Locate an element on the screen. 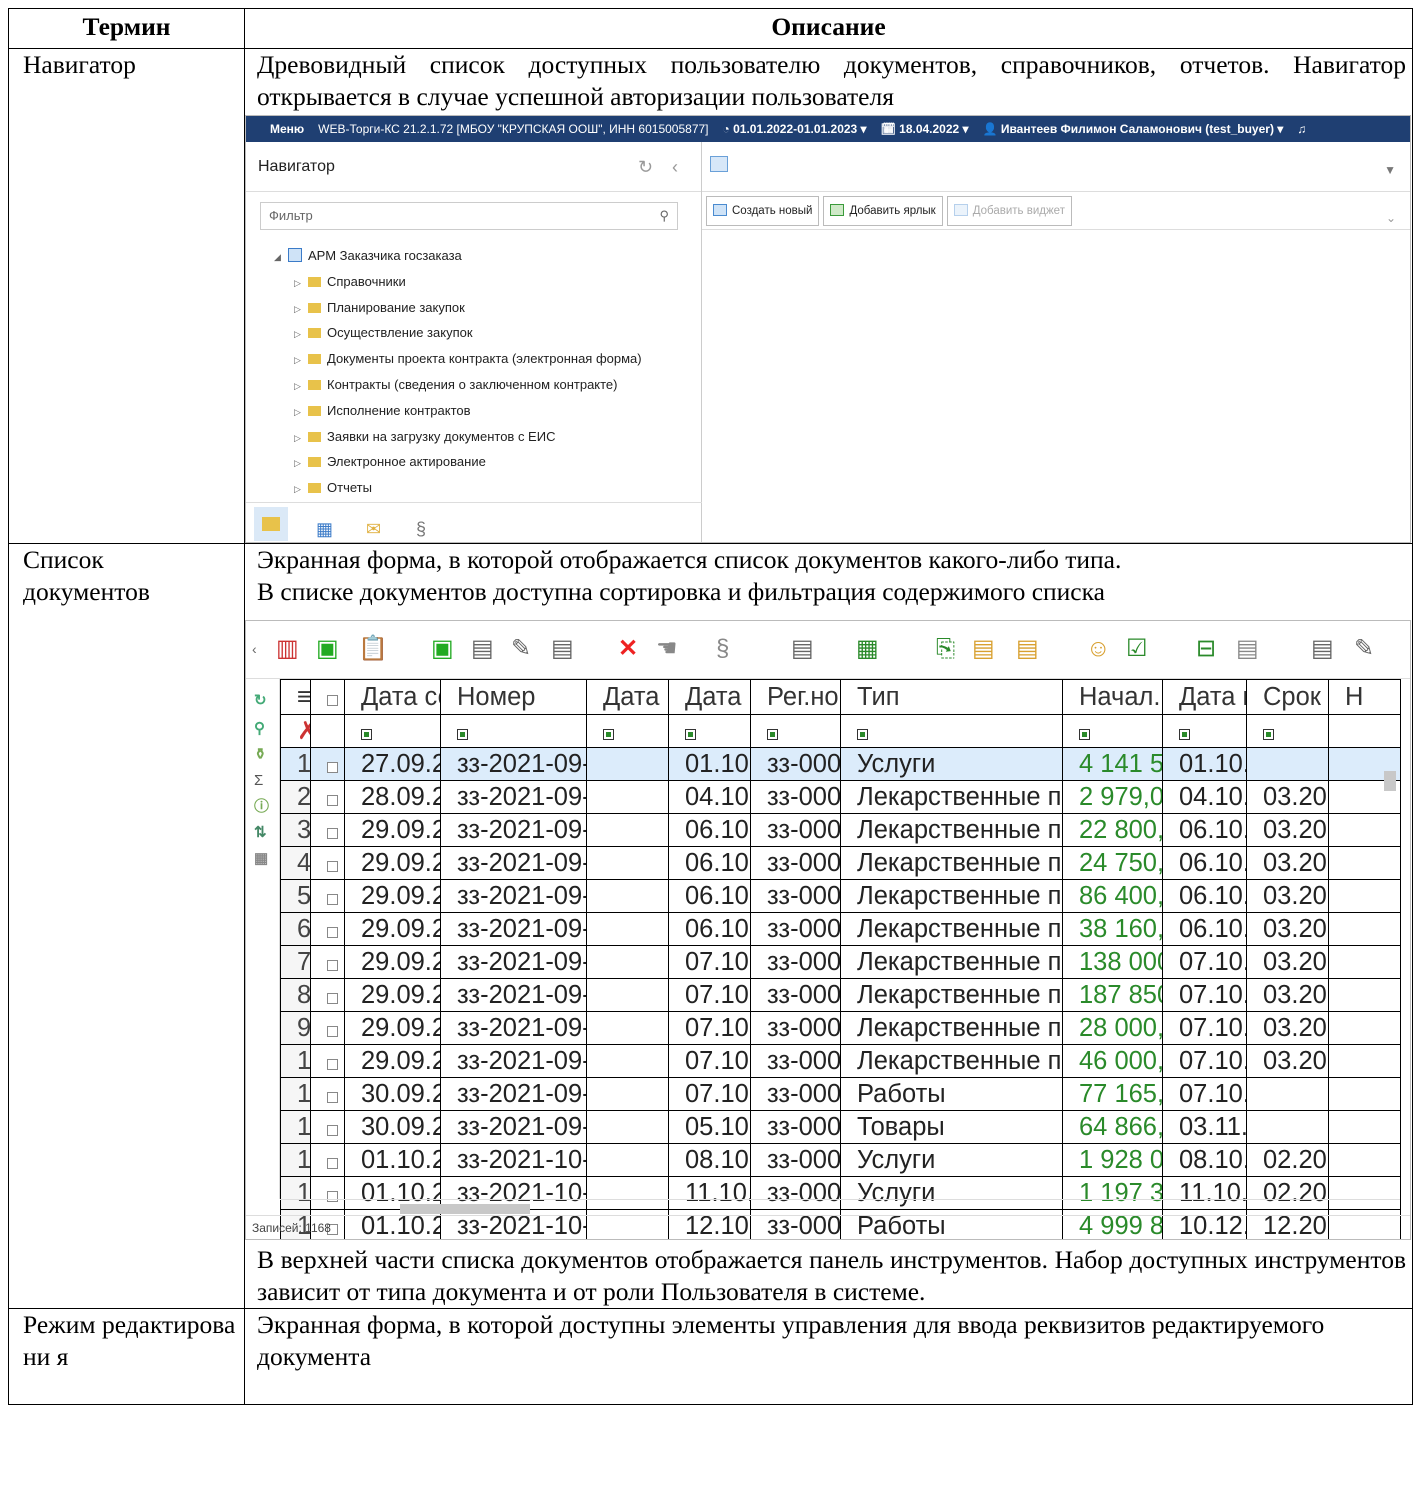  send-doc-icon: ▤ is located at coordinates (482, 649).